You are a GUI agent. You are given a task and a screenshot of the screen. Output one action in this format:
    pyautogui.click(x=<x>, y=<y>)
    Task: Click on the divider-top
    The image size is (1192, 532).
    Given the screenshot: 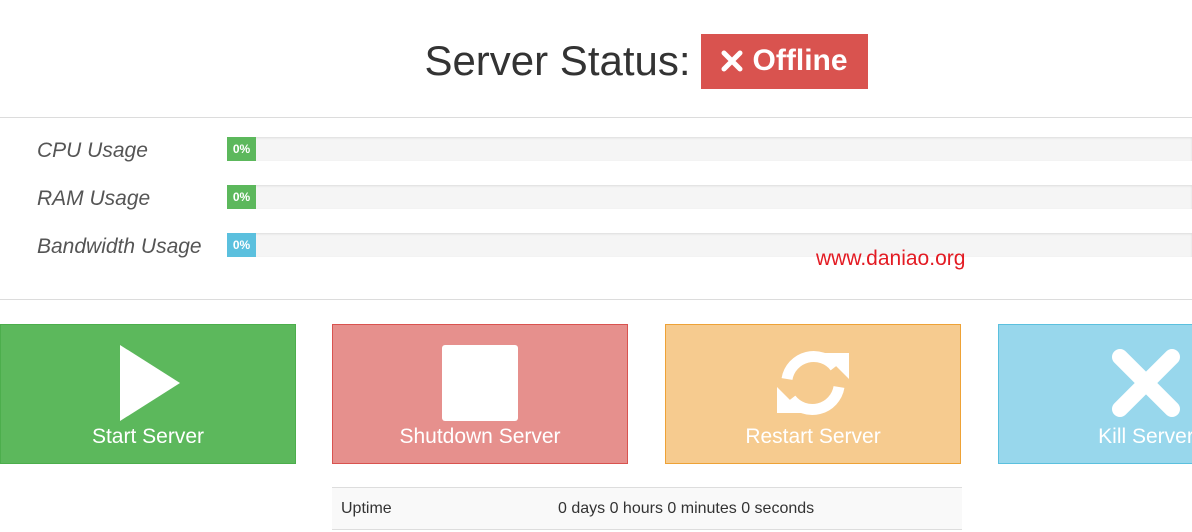 What is the action you would take?
    pyautogui.click(x=596, y=117)
    